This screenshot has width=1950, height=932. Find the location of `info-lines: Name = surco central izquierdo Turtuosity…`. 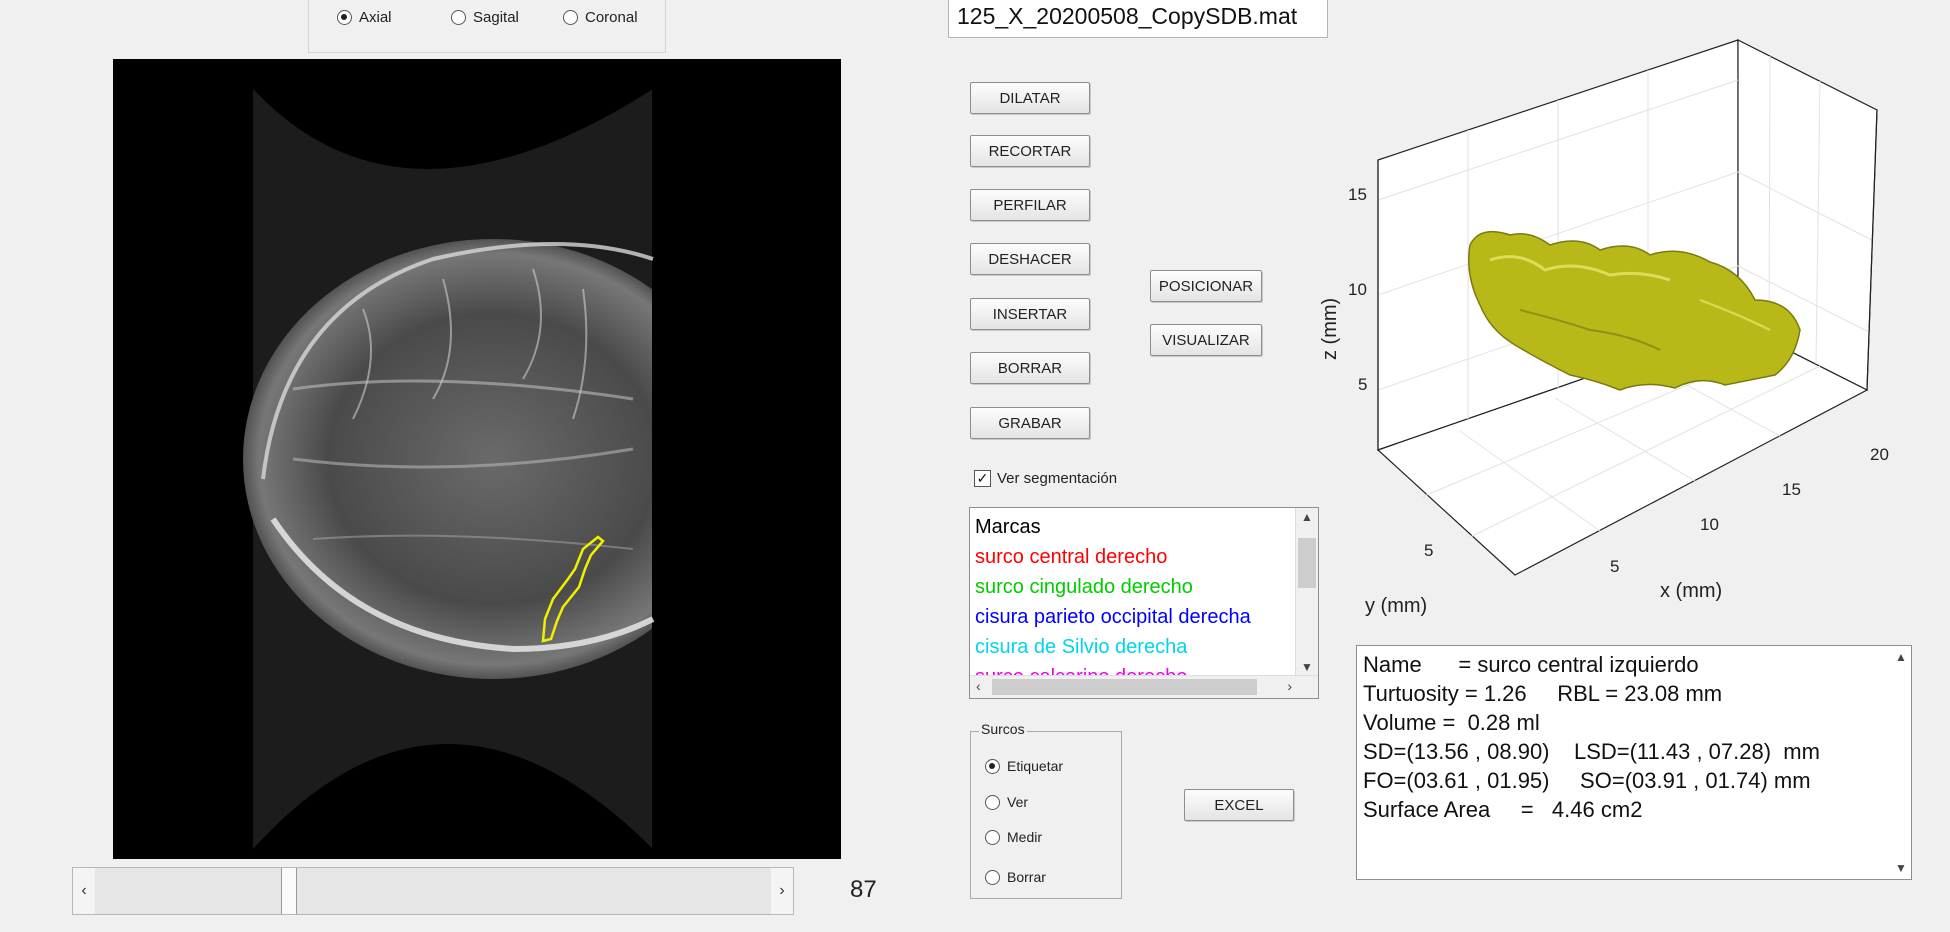

info-lines: Name = surco central izquierdo Turtuosity… is located at coordinates (1591, 737).